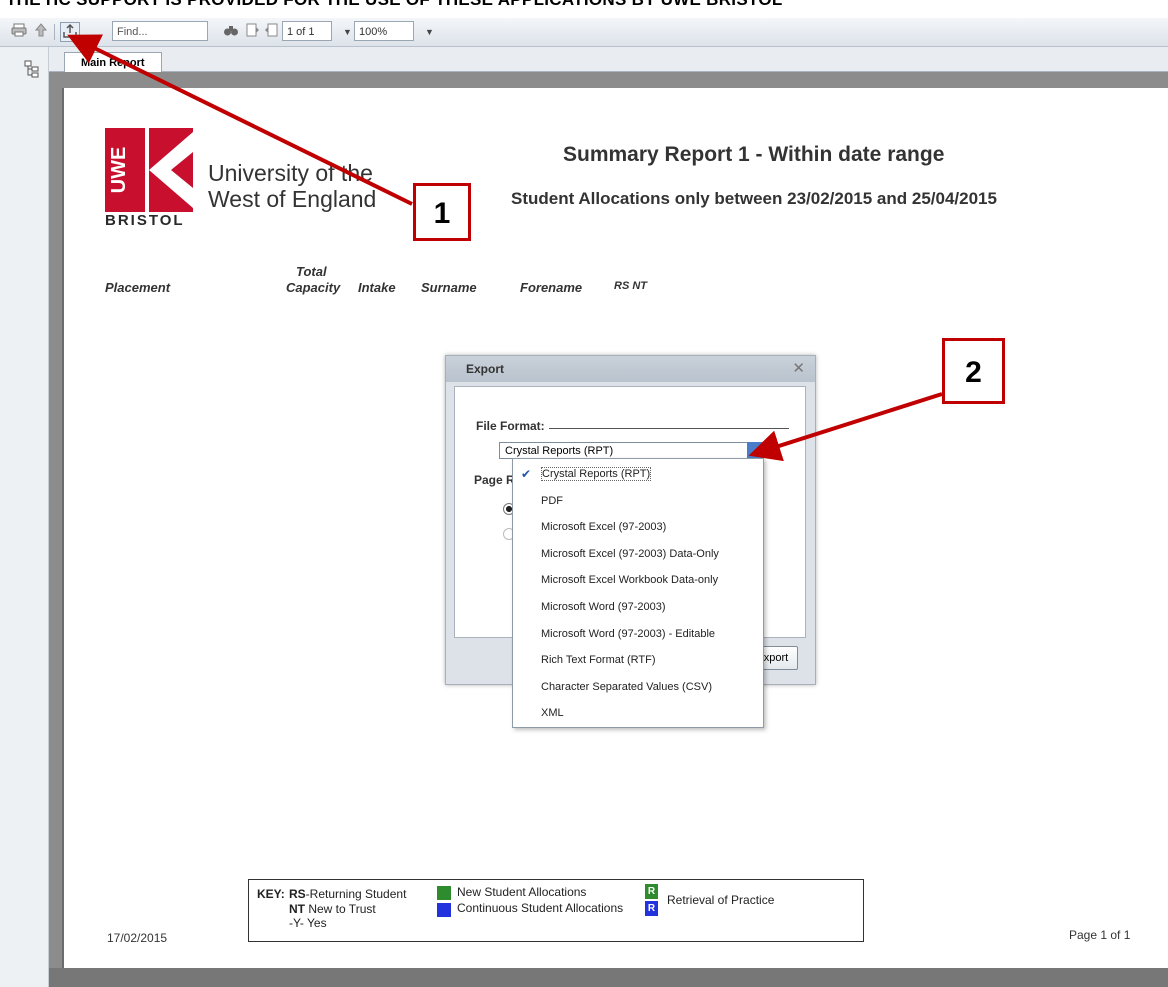 The height and width of the screenshot is (987, 1168). What do you see at coordinates (442, 212) in the screenshot?
I see `callout-1: 1` at bounding box center [442, 212].